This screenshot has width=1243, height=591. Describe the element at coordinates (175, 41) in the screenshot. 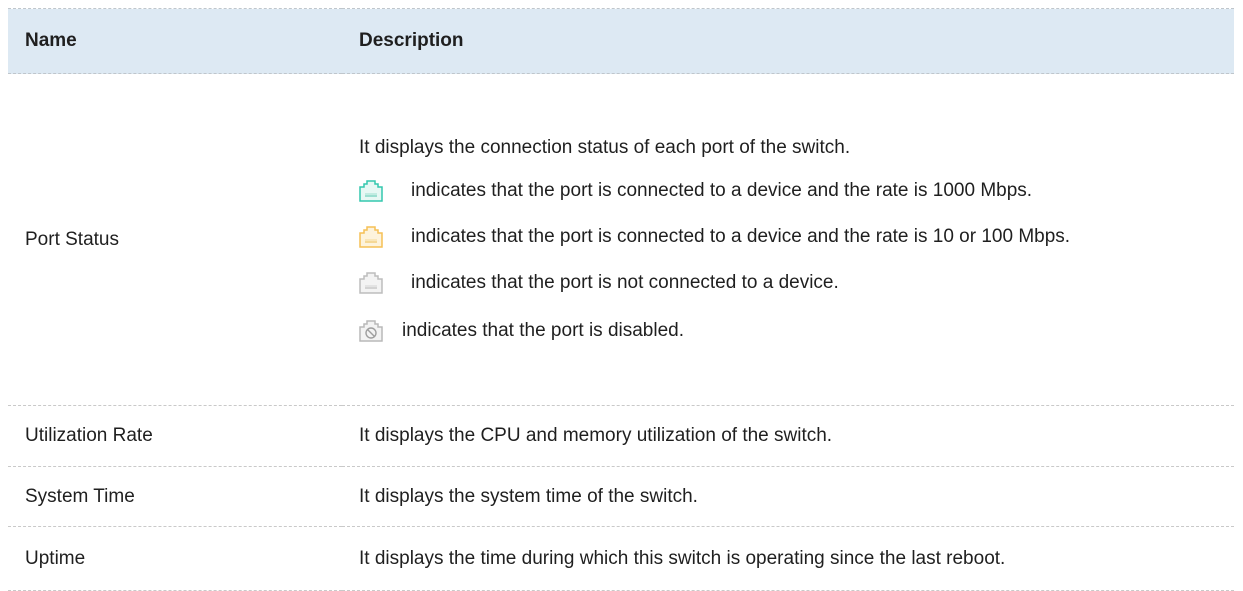

I see `header-name: Name` at that location.